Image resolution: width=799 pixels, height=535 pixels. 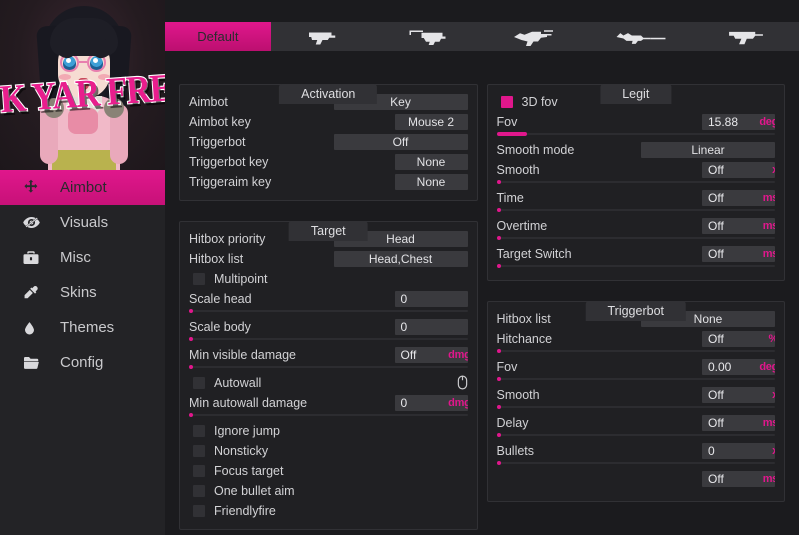 What do you see at coordinates (82, 292) in the screenshot?
I see `sidebar-item-skins: Skins` at bounding box center [82, 292].